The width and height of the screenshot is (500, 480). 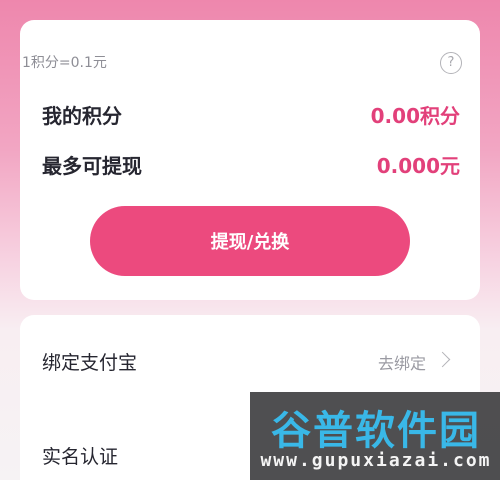 What do you see at coordinates (376, 460) in the screenshot?
I see `watermark-url: www.gupuxiazai.com` at bounding box center [376, 460].